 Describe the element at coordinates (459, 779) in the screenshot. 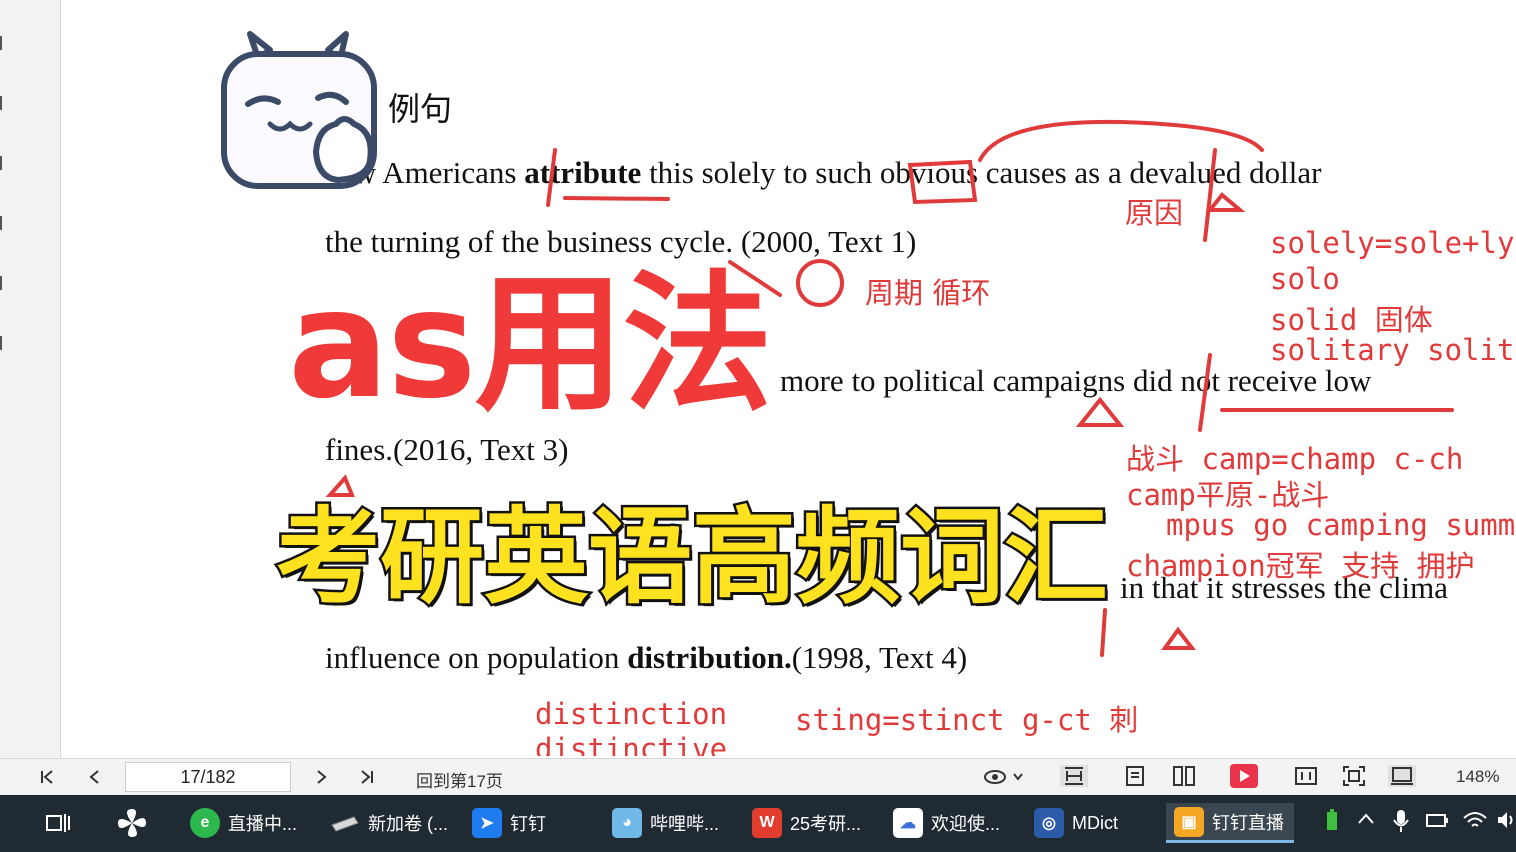

I see `goto-page-link: 回到第17页` at that location.